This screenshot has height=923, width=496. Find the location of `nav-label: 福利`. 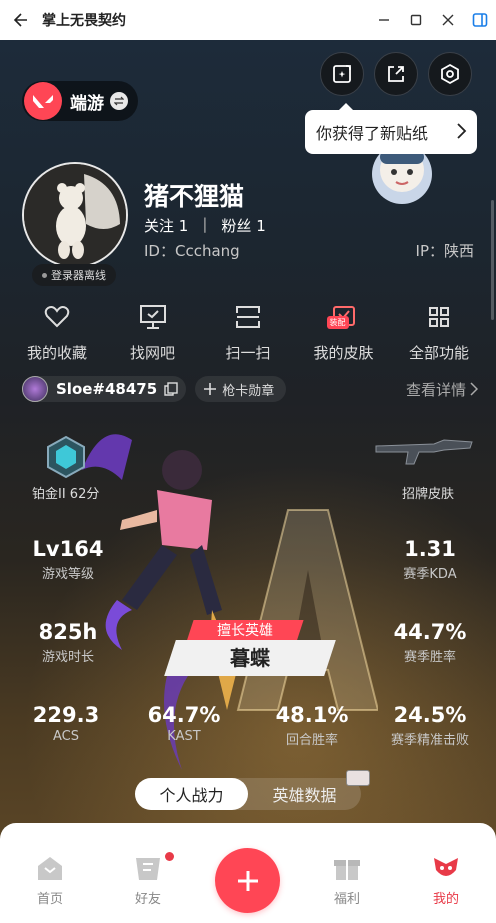

nav-label: 福利 is located at coordinates (346, 899).